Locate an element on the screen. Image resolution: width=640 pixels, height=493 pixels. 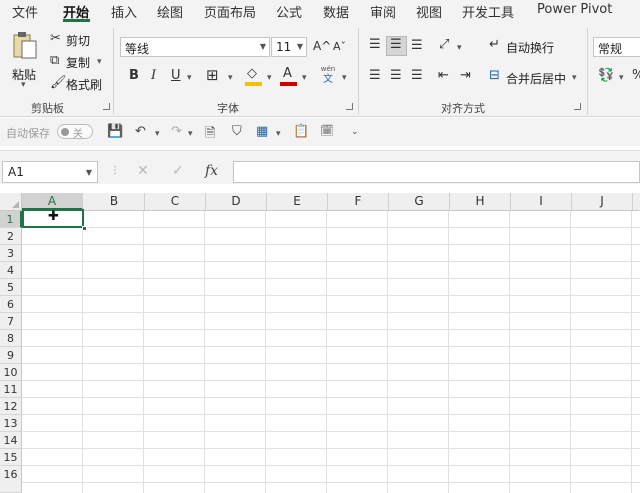
font-color-button: A is located at coordinates (287, 73).